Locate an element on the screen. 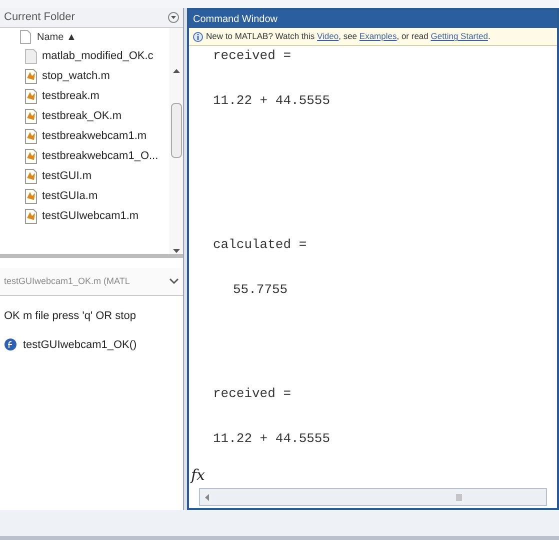  info-message: New to MATLAB? Watch this Video, see Examples, or read Getting Started. is located at coordinates (348, 36).